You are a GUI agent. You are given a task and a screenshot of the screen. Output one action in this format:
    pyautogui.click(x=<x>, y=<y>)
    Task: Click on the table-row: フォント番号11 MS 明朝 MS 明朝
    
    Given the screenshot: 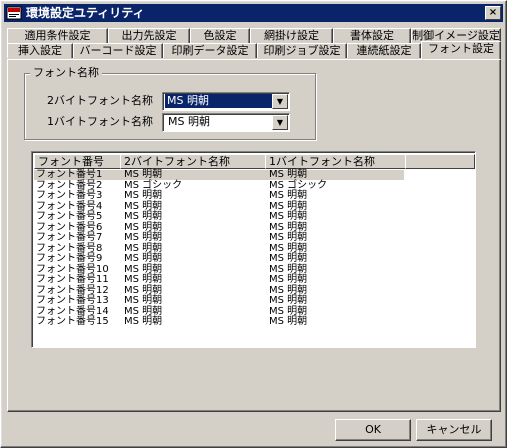 What is the action you would take?
    pyautogui.click(x=219, y=280)
    